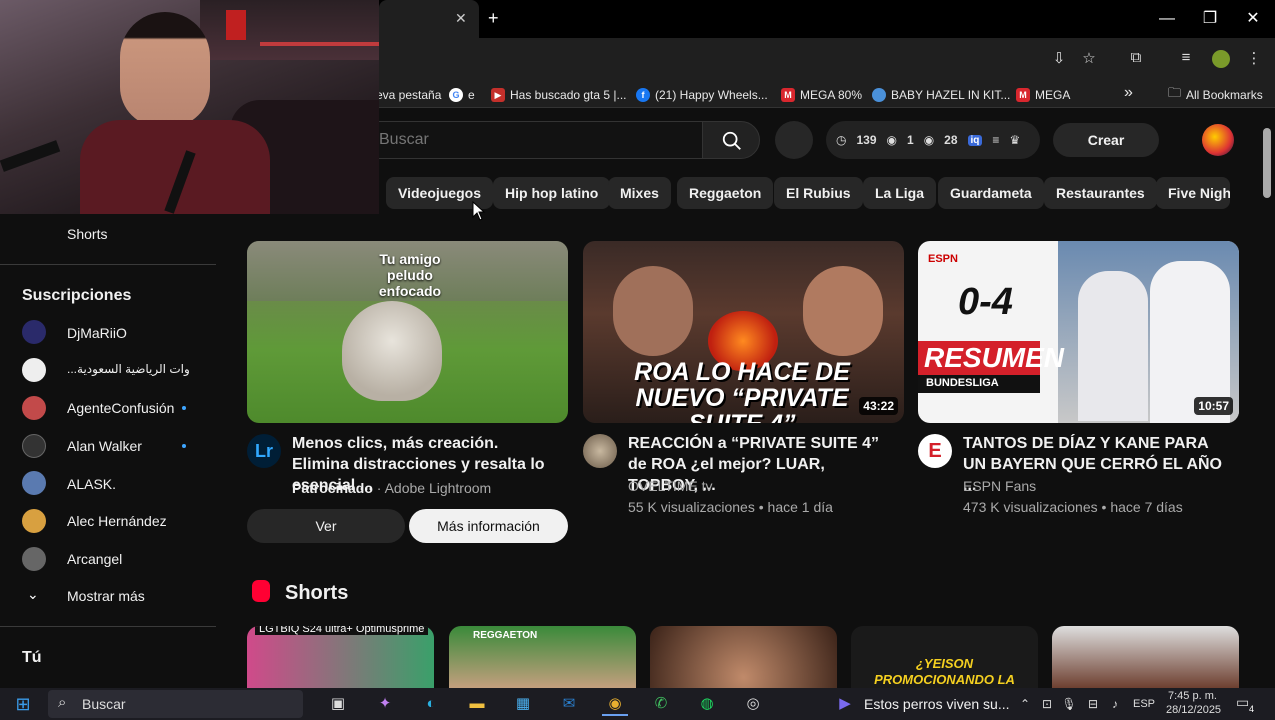  Describe the element at coordinates (731, 140) in the screenshot. I see `search-button` at that location.